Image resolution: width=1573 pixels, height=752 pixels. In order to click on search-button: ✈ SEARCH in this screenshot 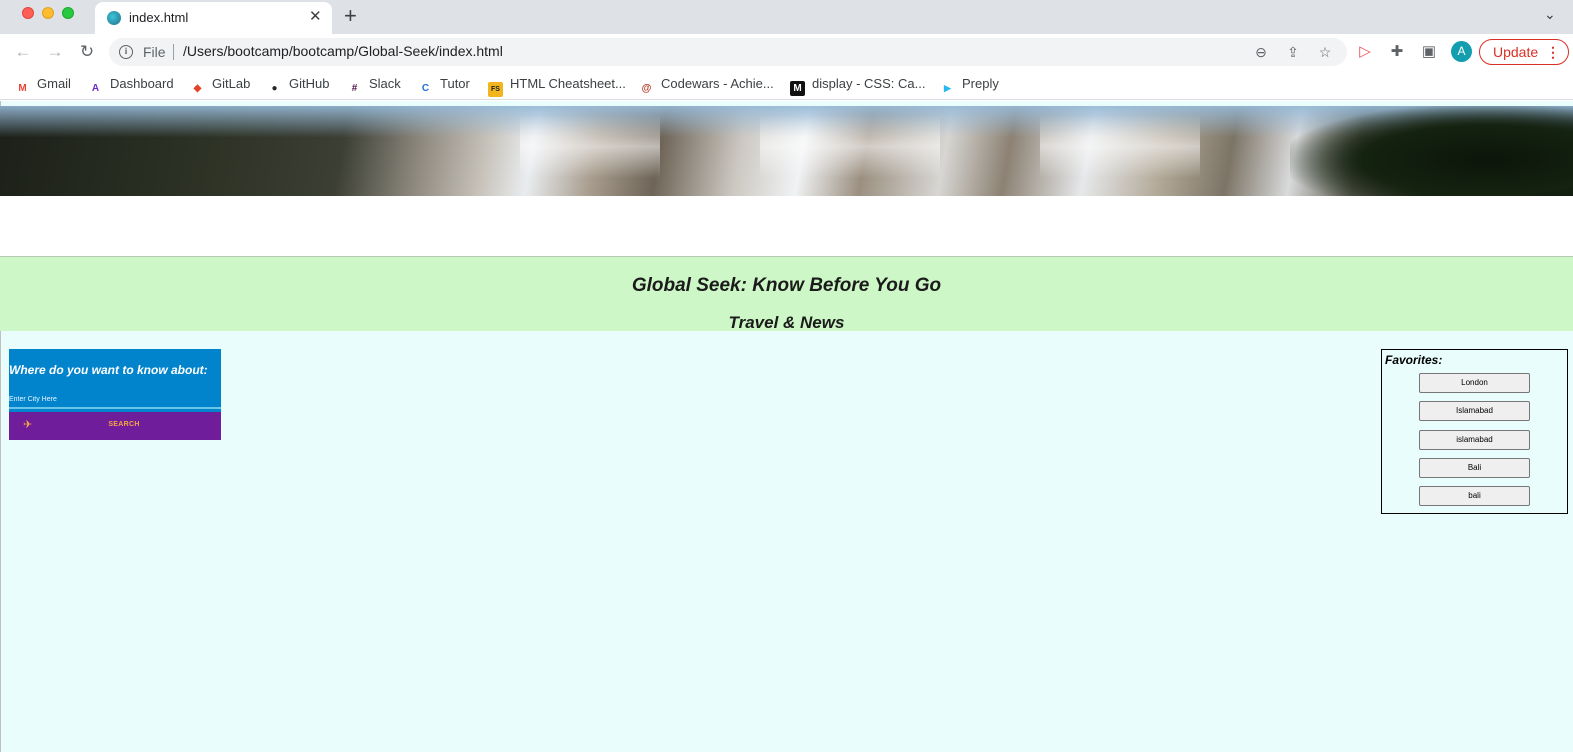, I will do `click(115, 426)`.